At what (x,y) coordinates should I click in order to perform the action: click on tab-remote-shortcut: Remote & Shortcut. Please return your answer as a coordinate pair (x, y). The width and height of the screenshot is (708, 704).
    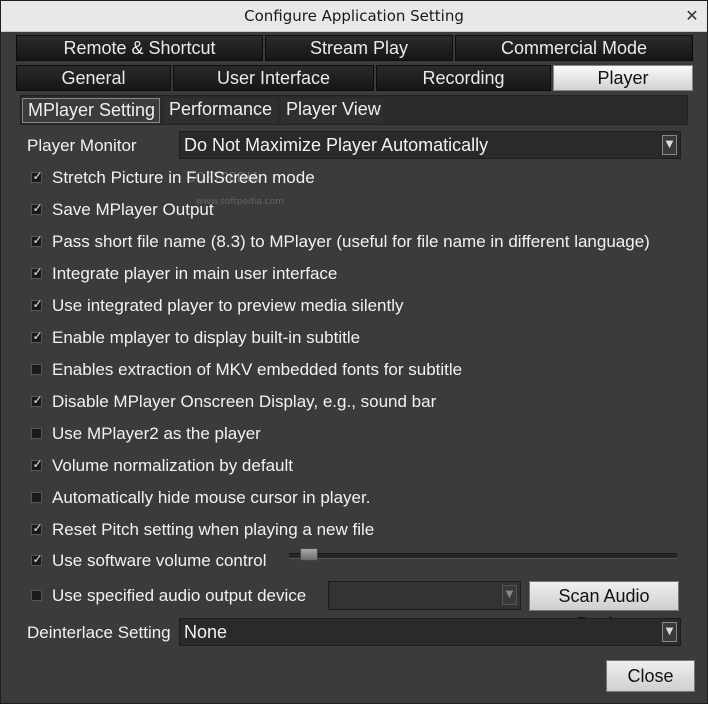
    Looking at the image, I should click on (139, 48).